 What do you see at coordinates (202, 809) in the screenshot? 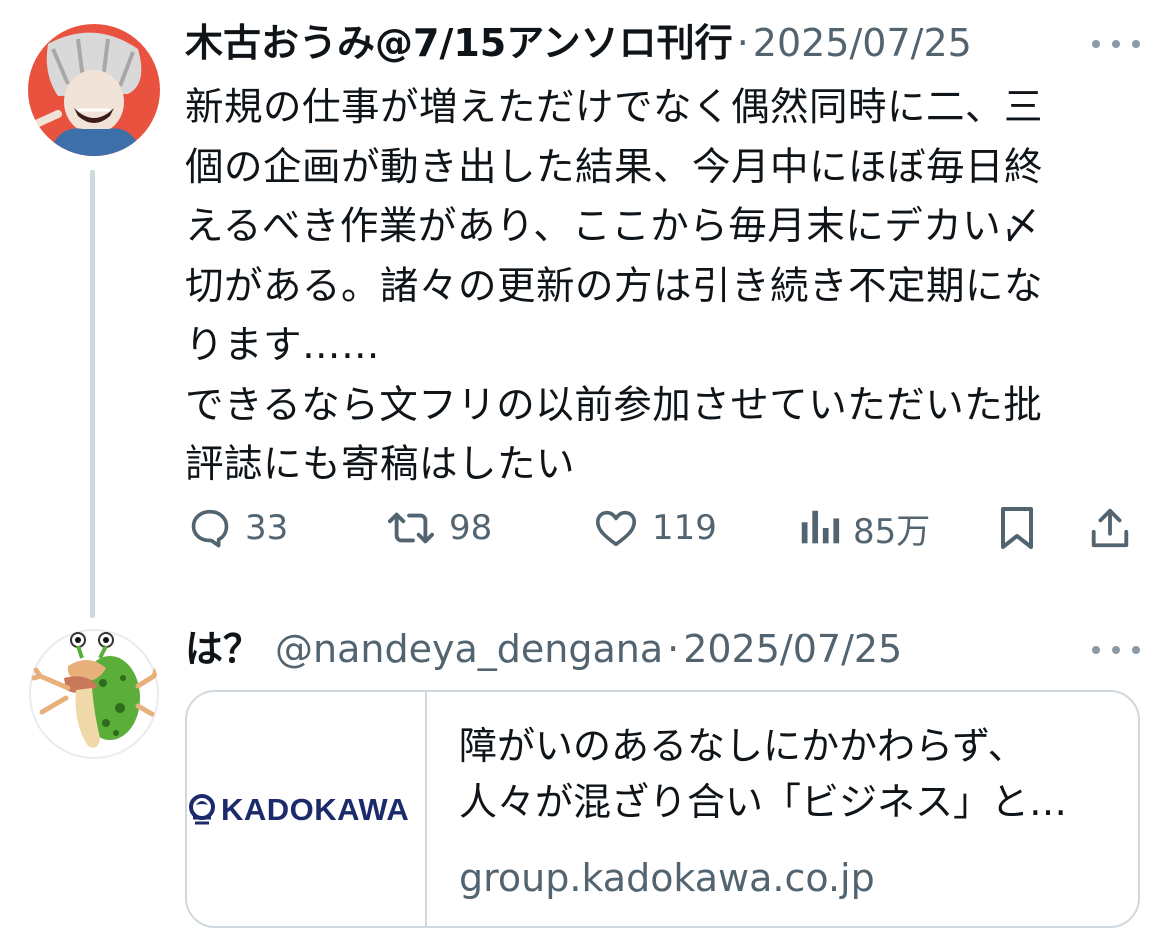
I see `kadokawa-emblem-icon` at bounding box center [202, 809].